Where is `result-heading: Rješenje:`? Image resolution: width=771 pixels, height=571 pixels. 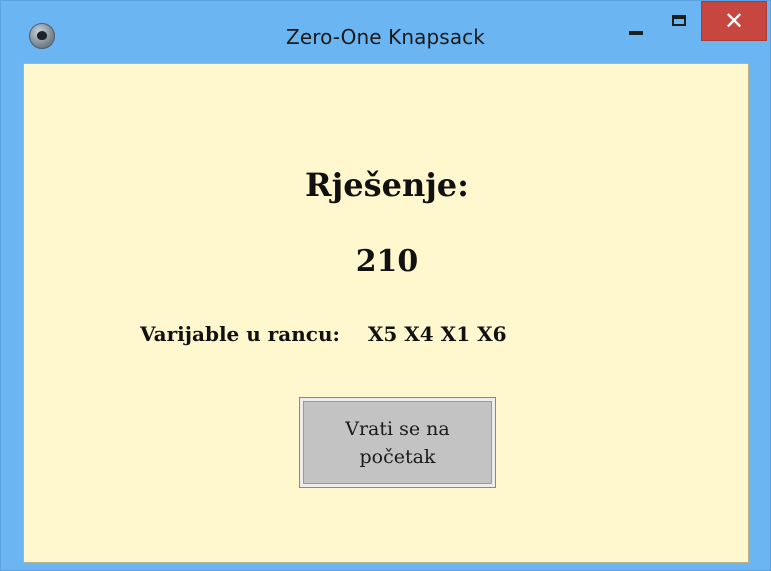 result-heading: Rješenje: is located at coordinates (387, 185).